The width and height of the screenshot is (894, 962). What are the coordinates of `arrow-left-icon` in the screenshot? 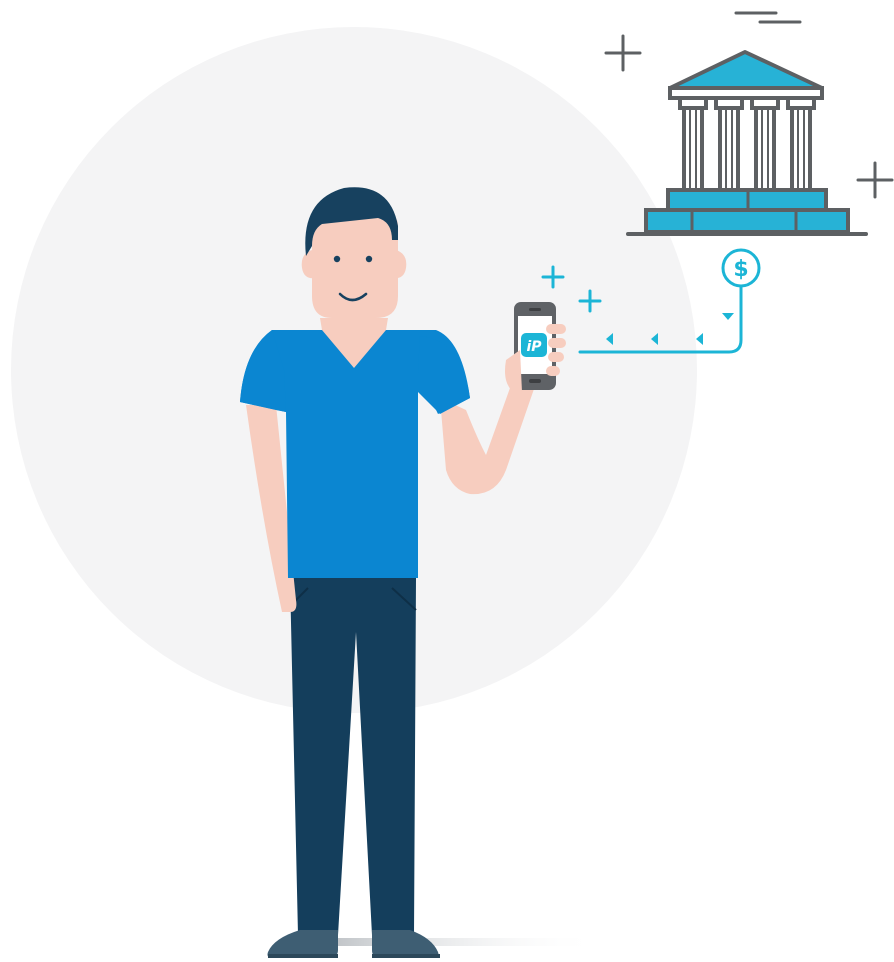 It's located at (699, 339).